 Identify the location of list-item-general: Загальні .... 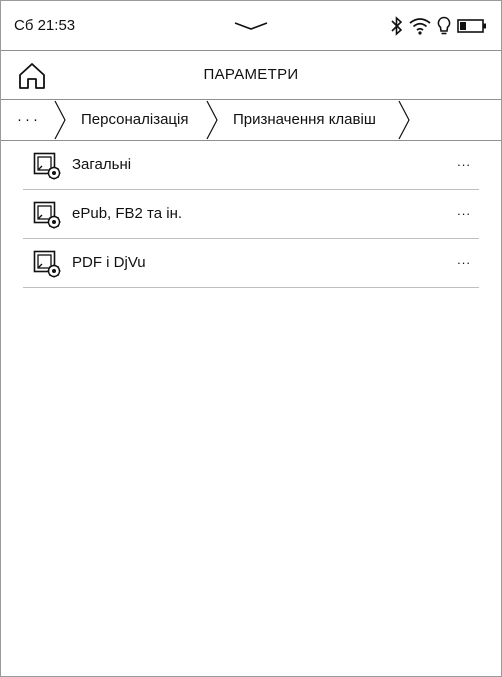
(251, 165).